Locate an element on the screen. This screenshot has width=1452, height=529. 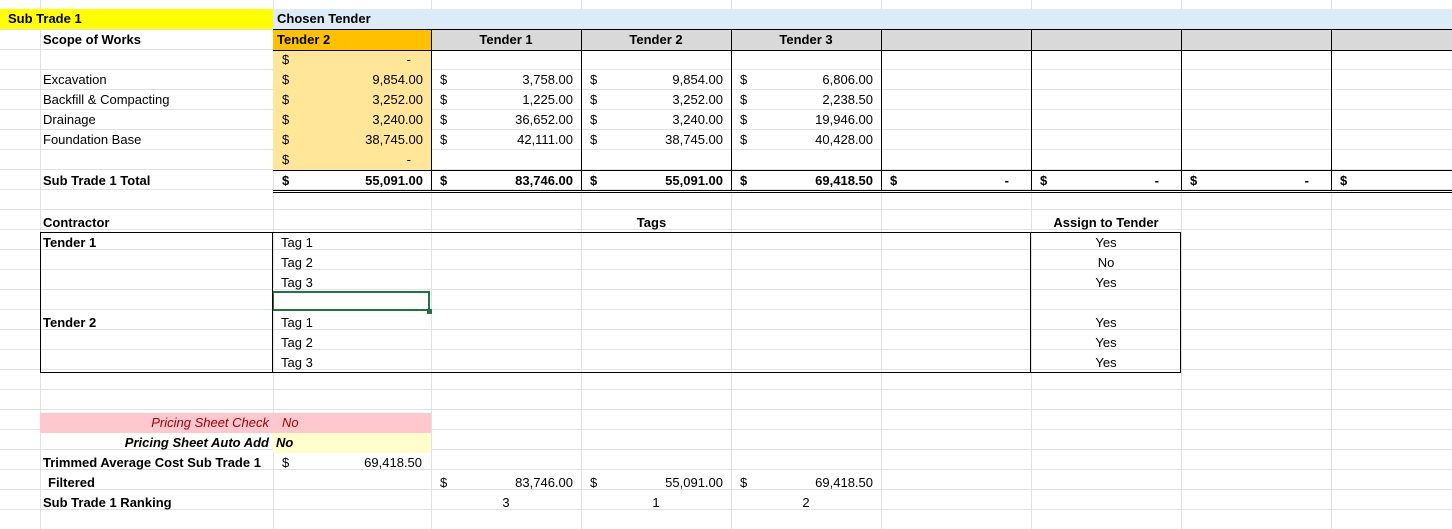
scope-item-name: Drainage is located at coordinates (69, 120).